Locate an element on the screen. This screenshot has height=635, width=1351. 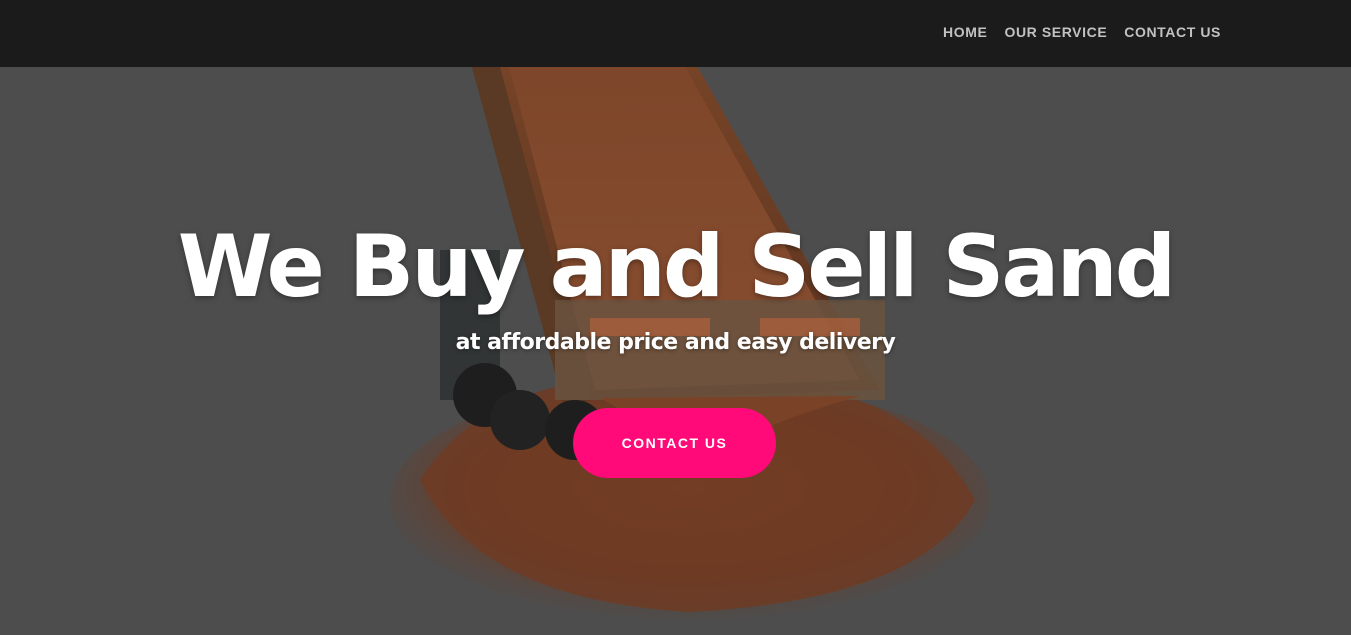
hero-title: We Buy and Sell Sand is located at coordinates (677, 267).